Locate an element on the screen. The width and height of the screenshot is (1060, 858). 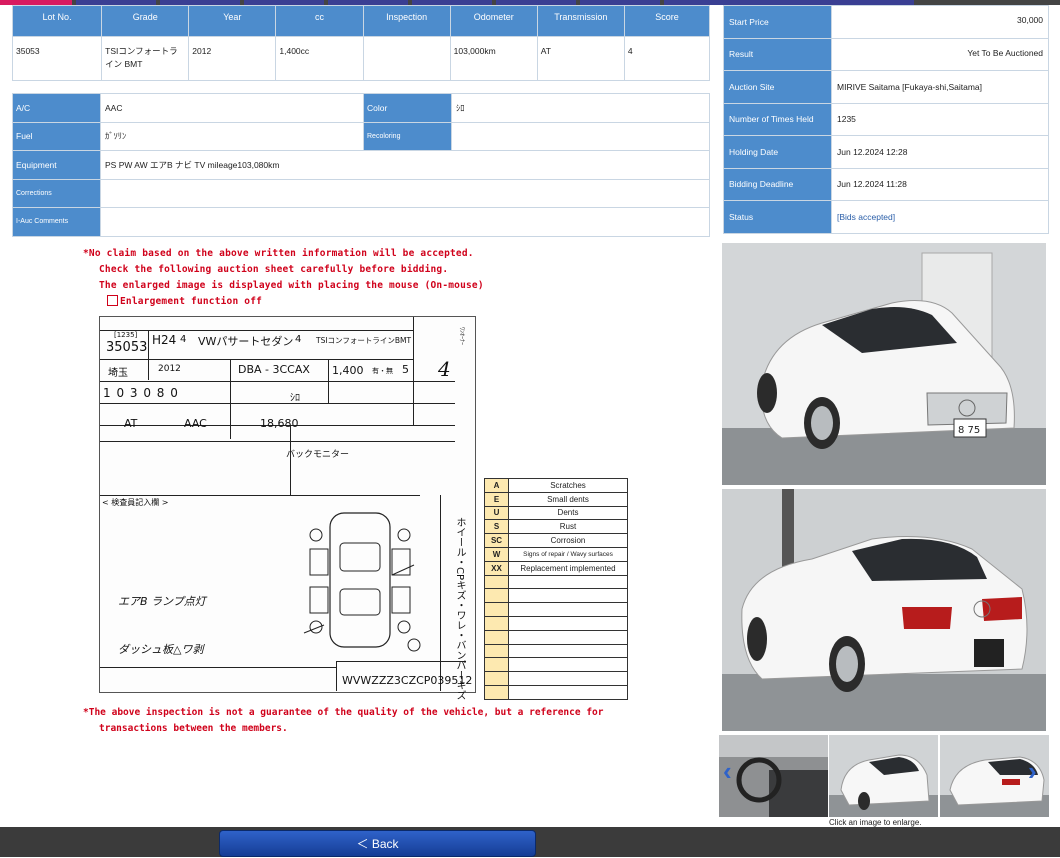
sheet-seats: 5 is located at coordinates (405, 369).